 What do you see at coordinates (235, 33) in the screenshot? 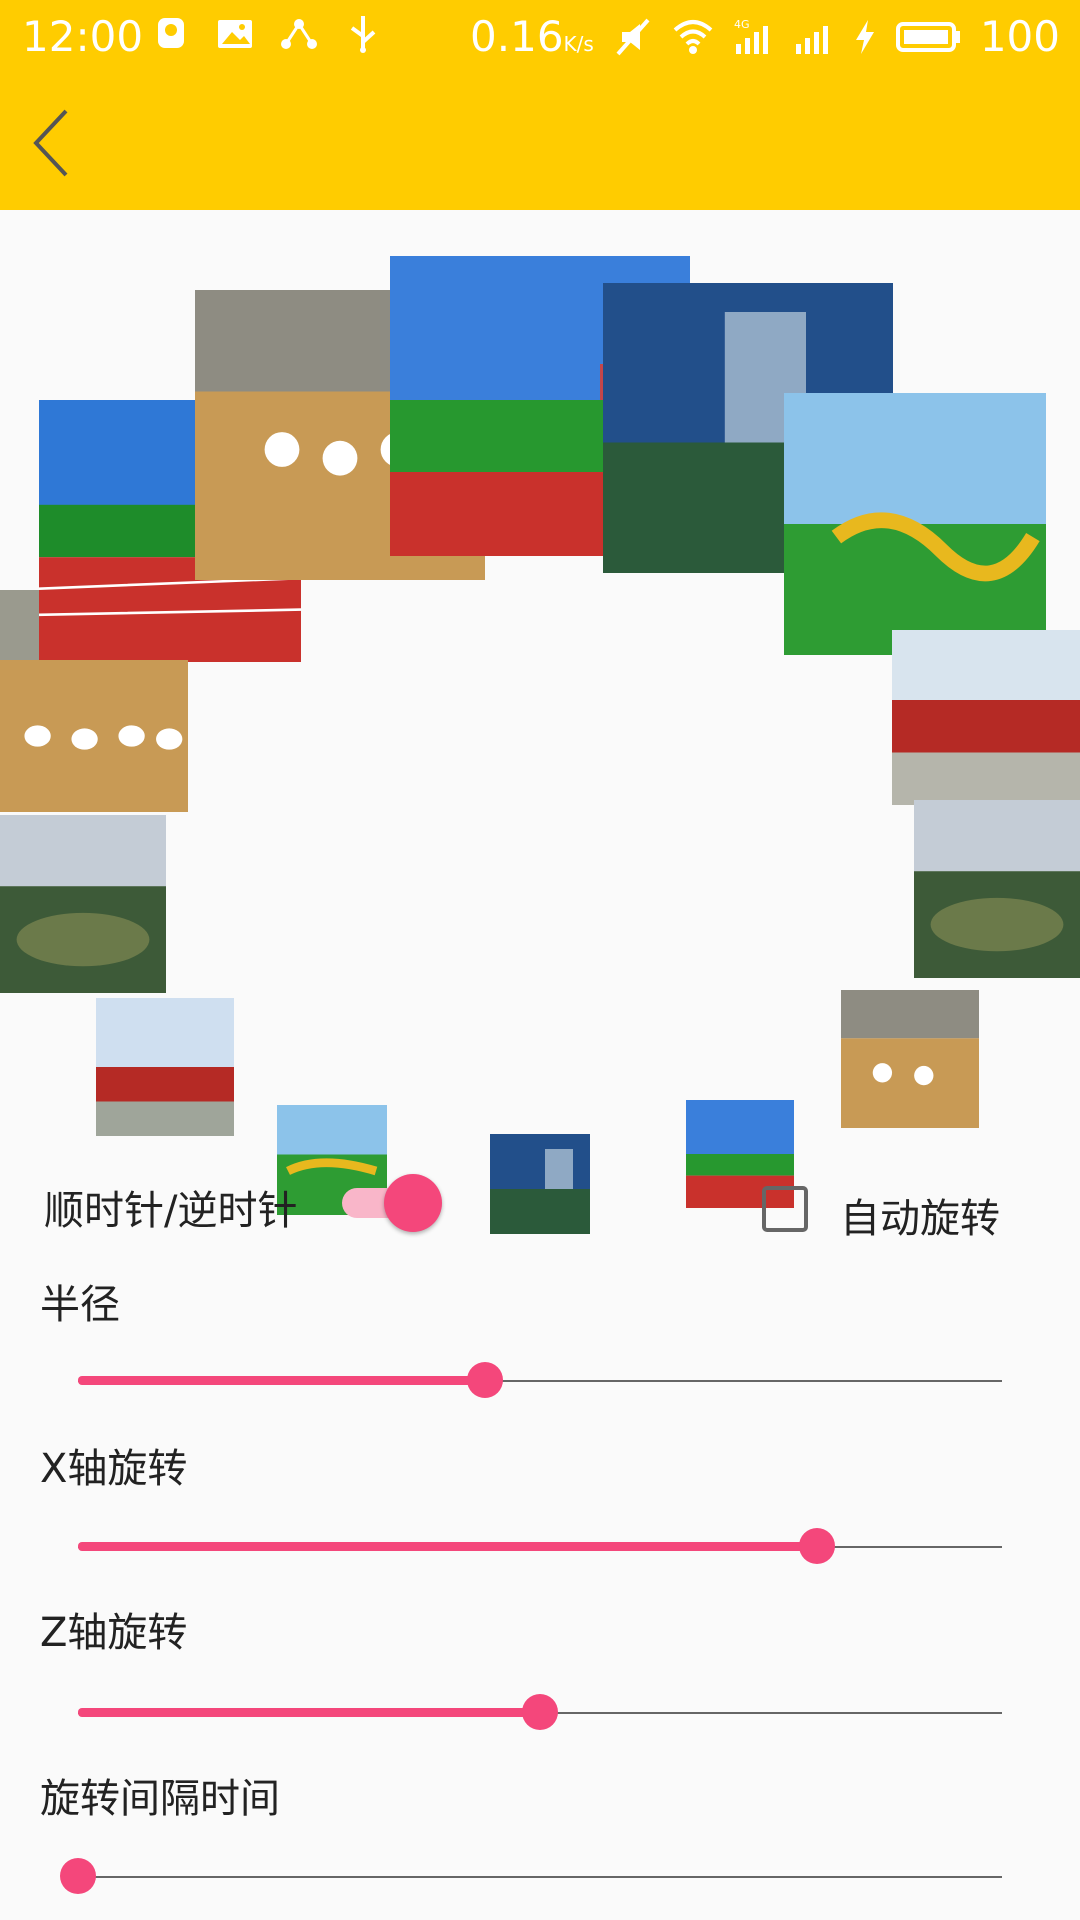
I see `image-icon` at bounding box center [235, 33].